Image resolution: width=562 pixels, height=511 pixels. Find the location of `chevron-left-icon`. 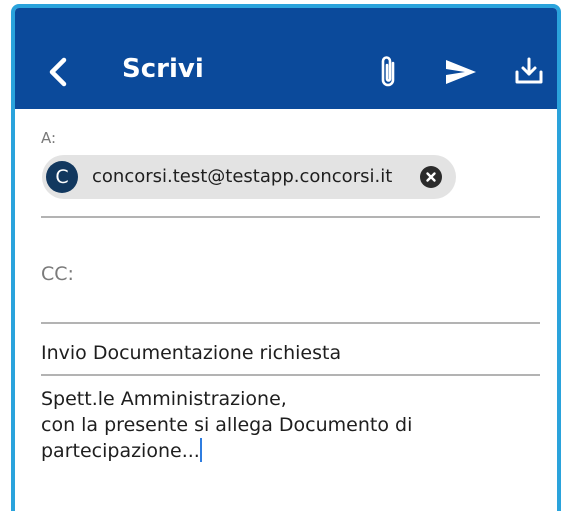

chevron-left-icon is located at coordinates (58, 72).